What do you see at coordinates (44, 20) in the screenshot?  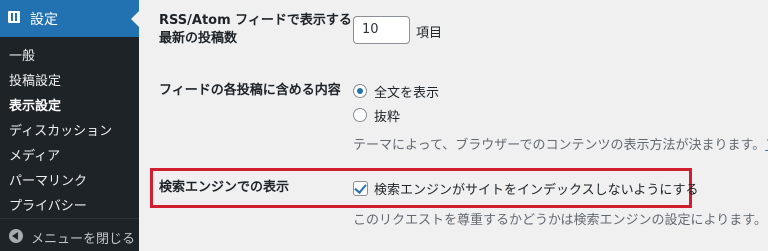 I see `sidebar-menu-settings-label: 設定` at bounding box center [44, 20].